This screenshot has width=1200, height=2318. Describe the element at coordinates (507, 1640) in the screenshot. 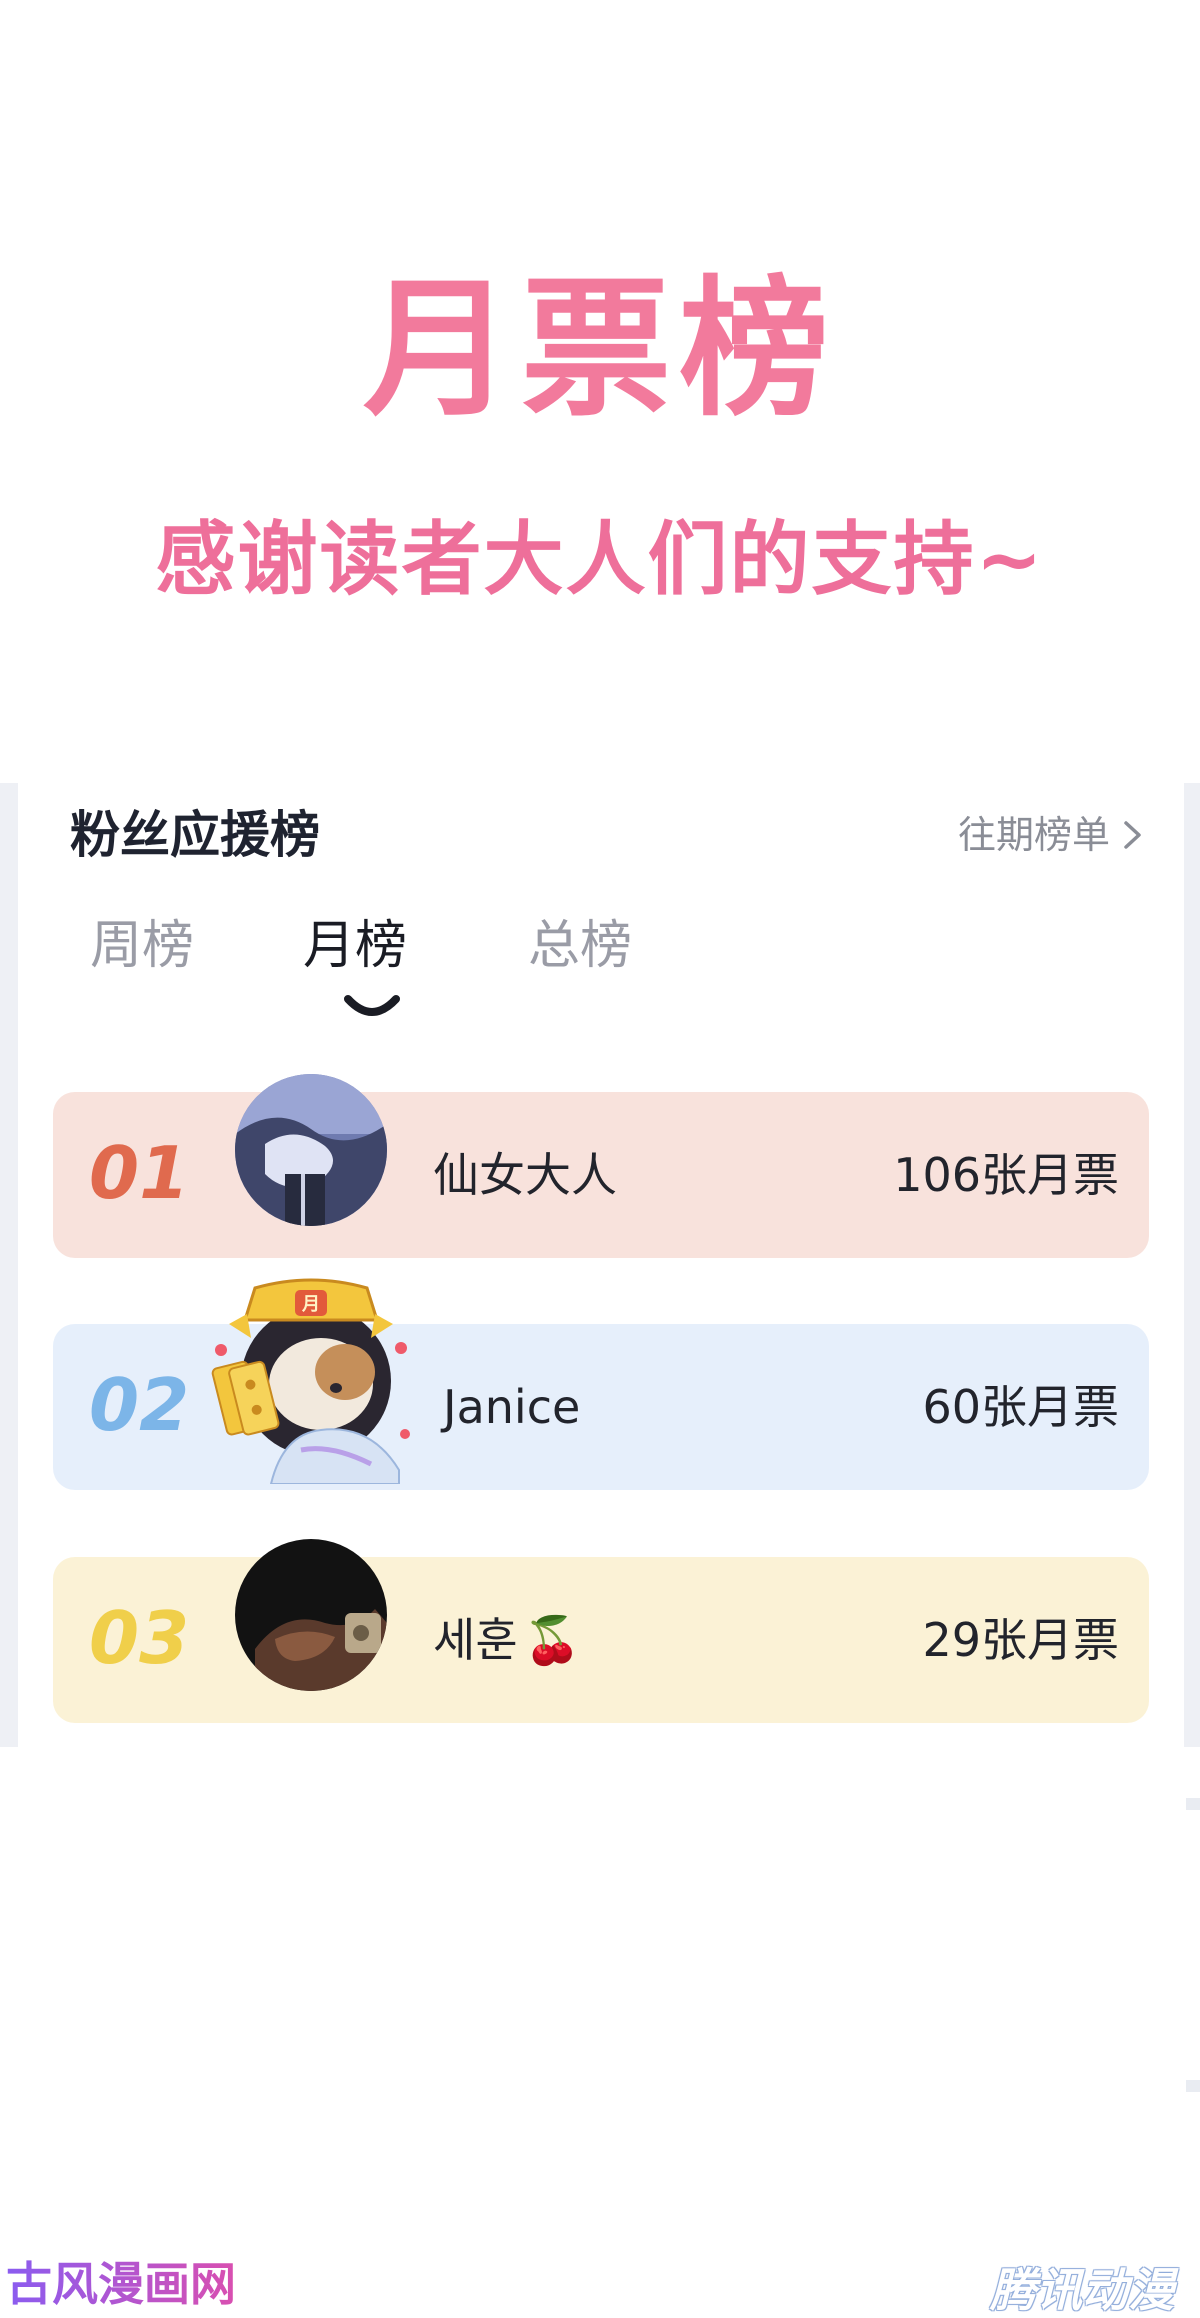

I see `user-name: 세훈 🍒` at that location.